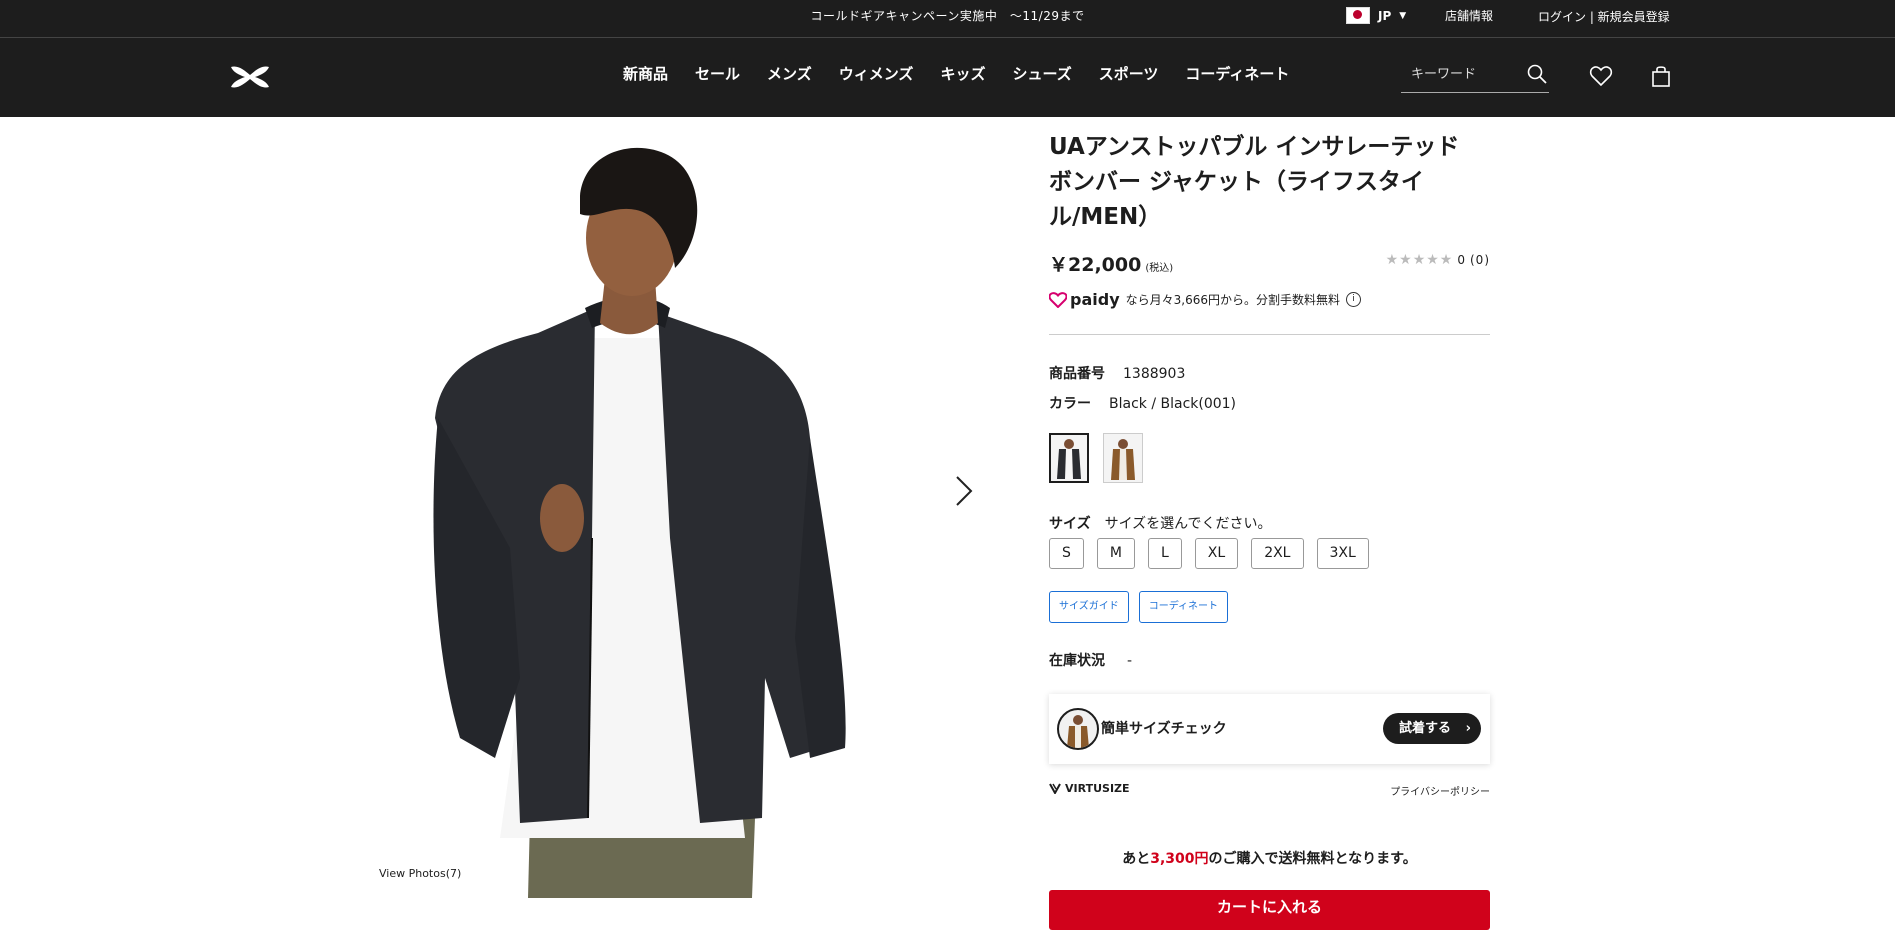  I want to click on divider, so click(1269, 334).